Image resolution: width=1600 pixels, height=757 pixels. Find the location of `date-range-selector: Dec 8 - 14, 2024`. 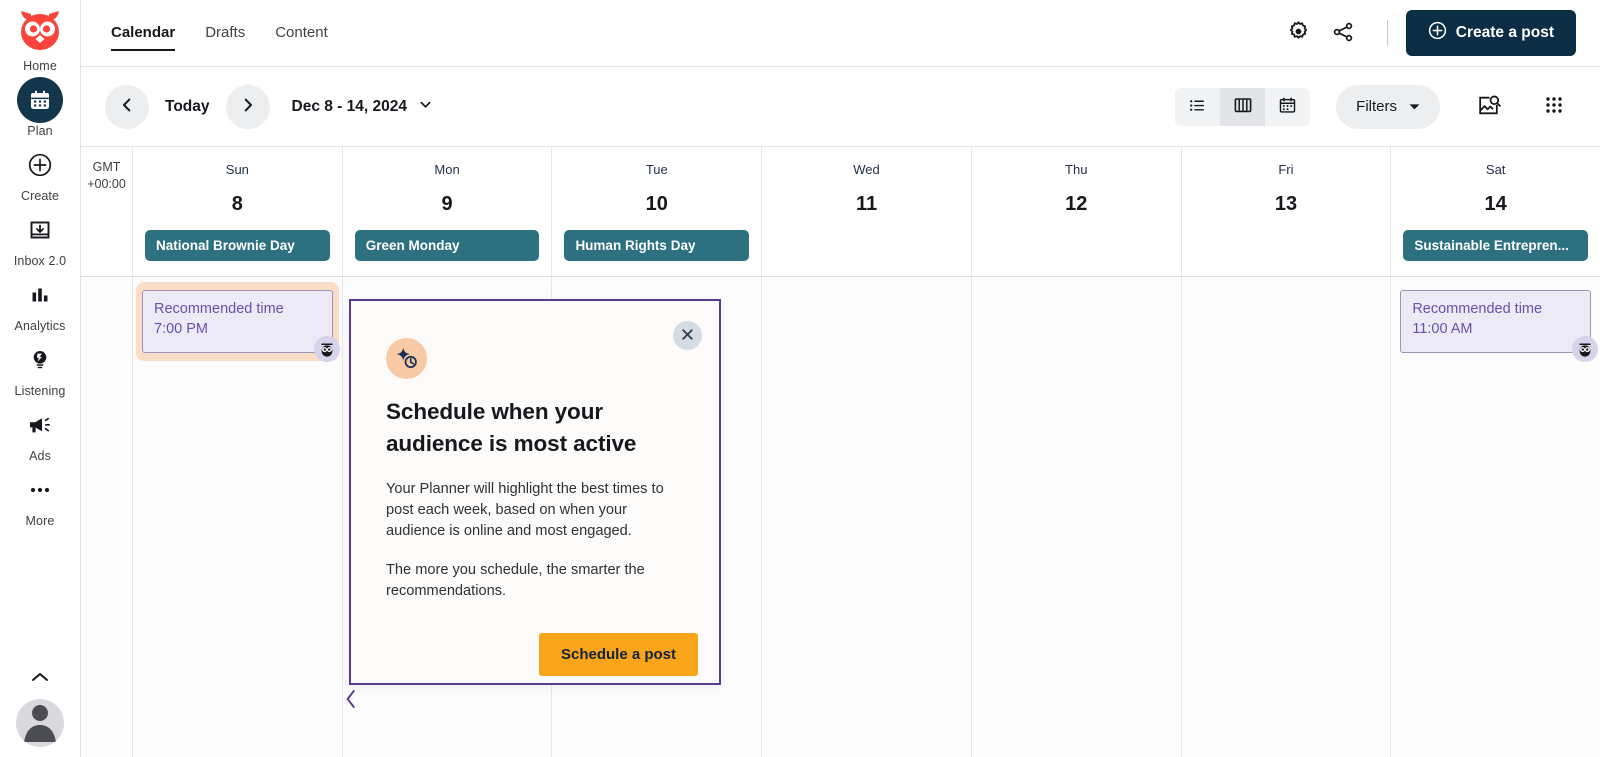

date-range-selector: Dec 8 - 14, 2024 is located at coordinates (362, 107).